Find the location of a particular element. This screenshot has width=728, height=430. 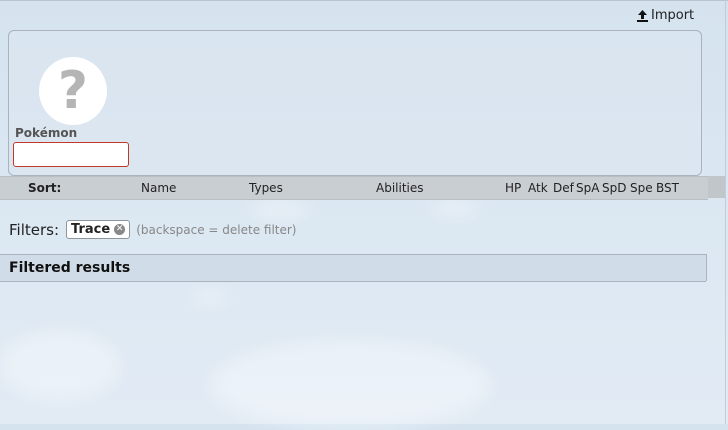

filters-label: Filters: is located at coordinates (34, 229).